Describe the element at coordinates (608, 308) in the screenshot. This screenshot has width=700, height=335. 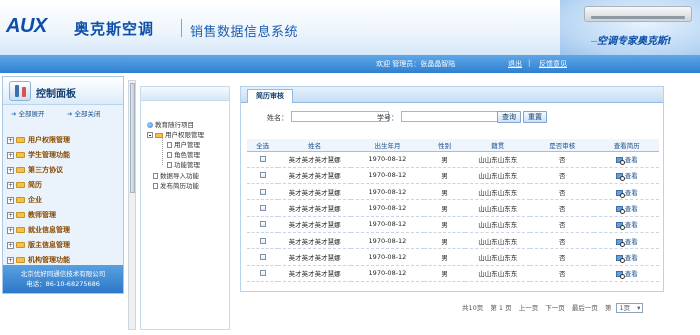
I see `goto-label: 第` at that location.